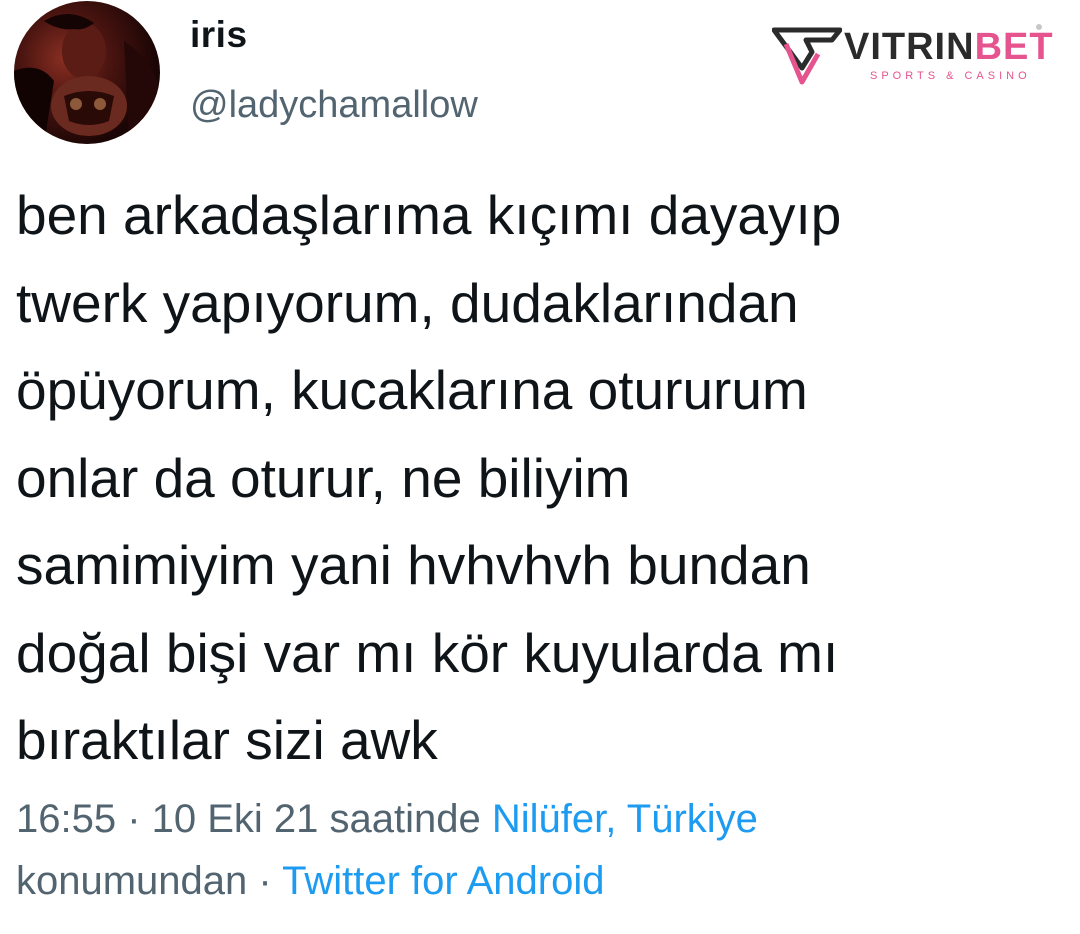  What do you see at coordinates (443, 881) in the screenshot?
I see `source-link: Twitter for Android` at bounding box center [443, 881].